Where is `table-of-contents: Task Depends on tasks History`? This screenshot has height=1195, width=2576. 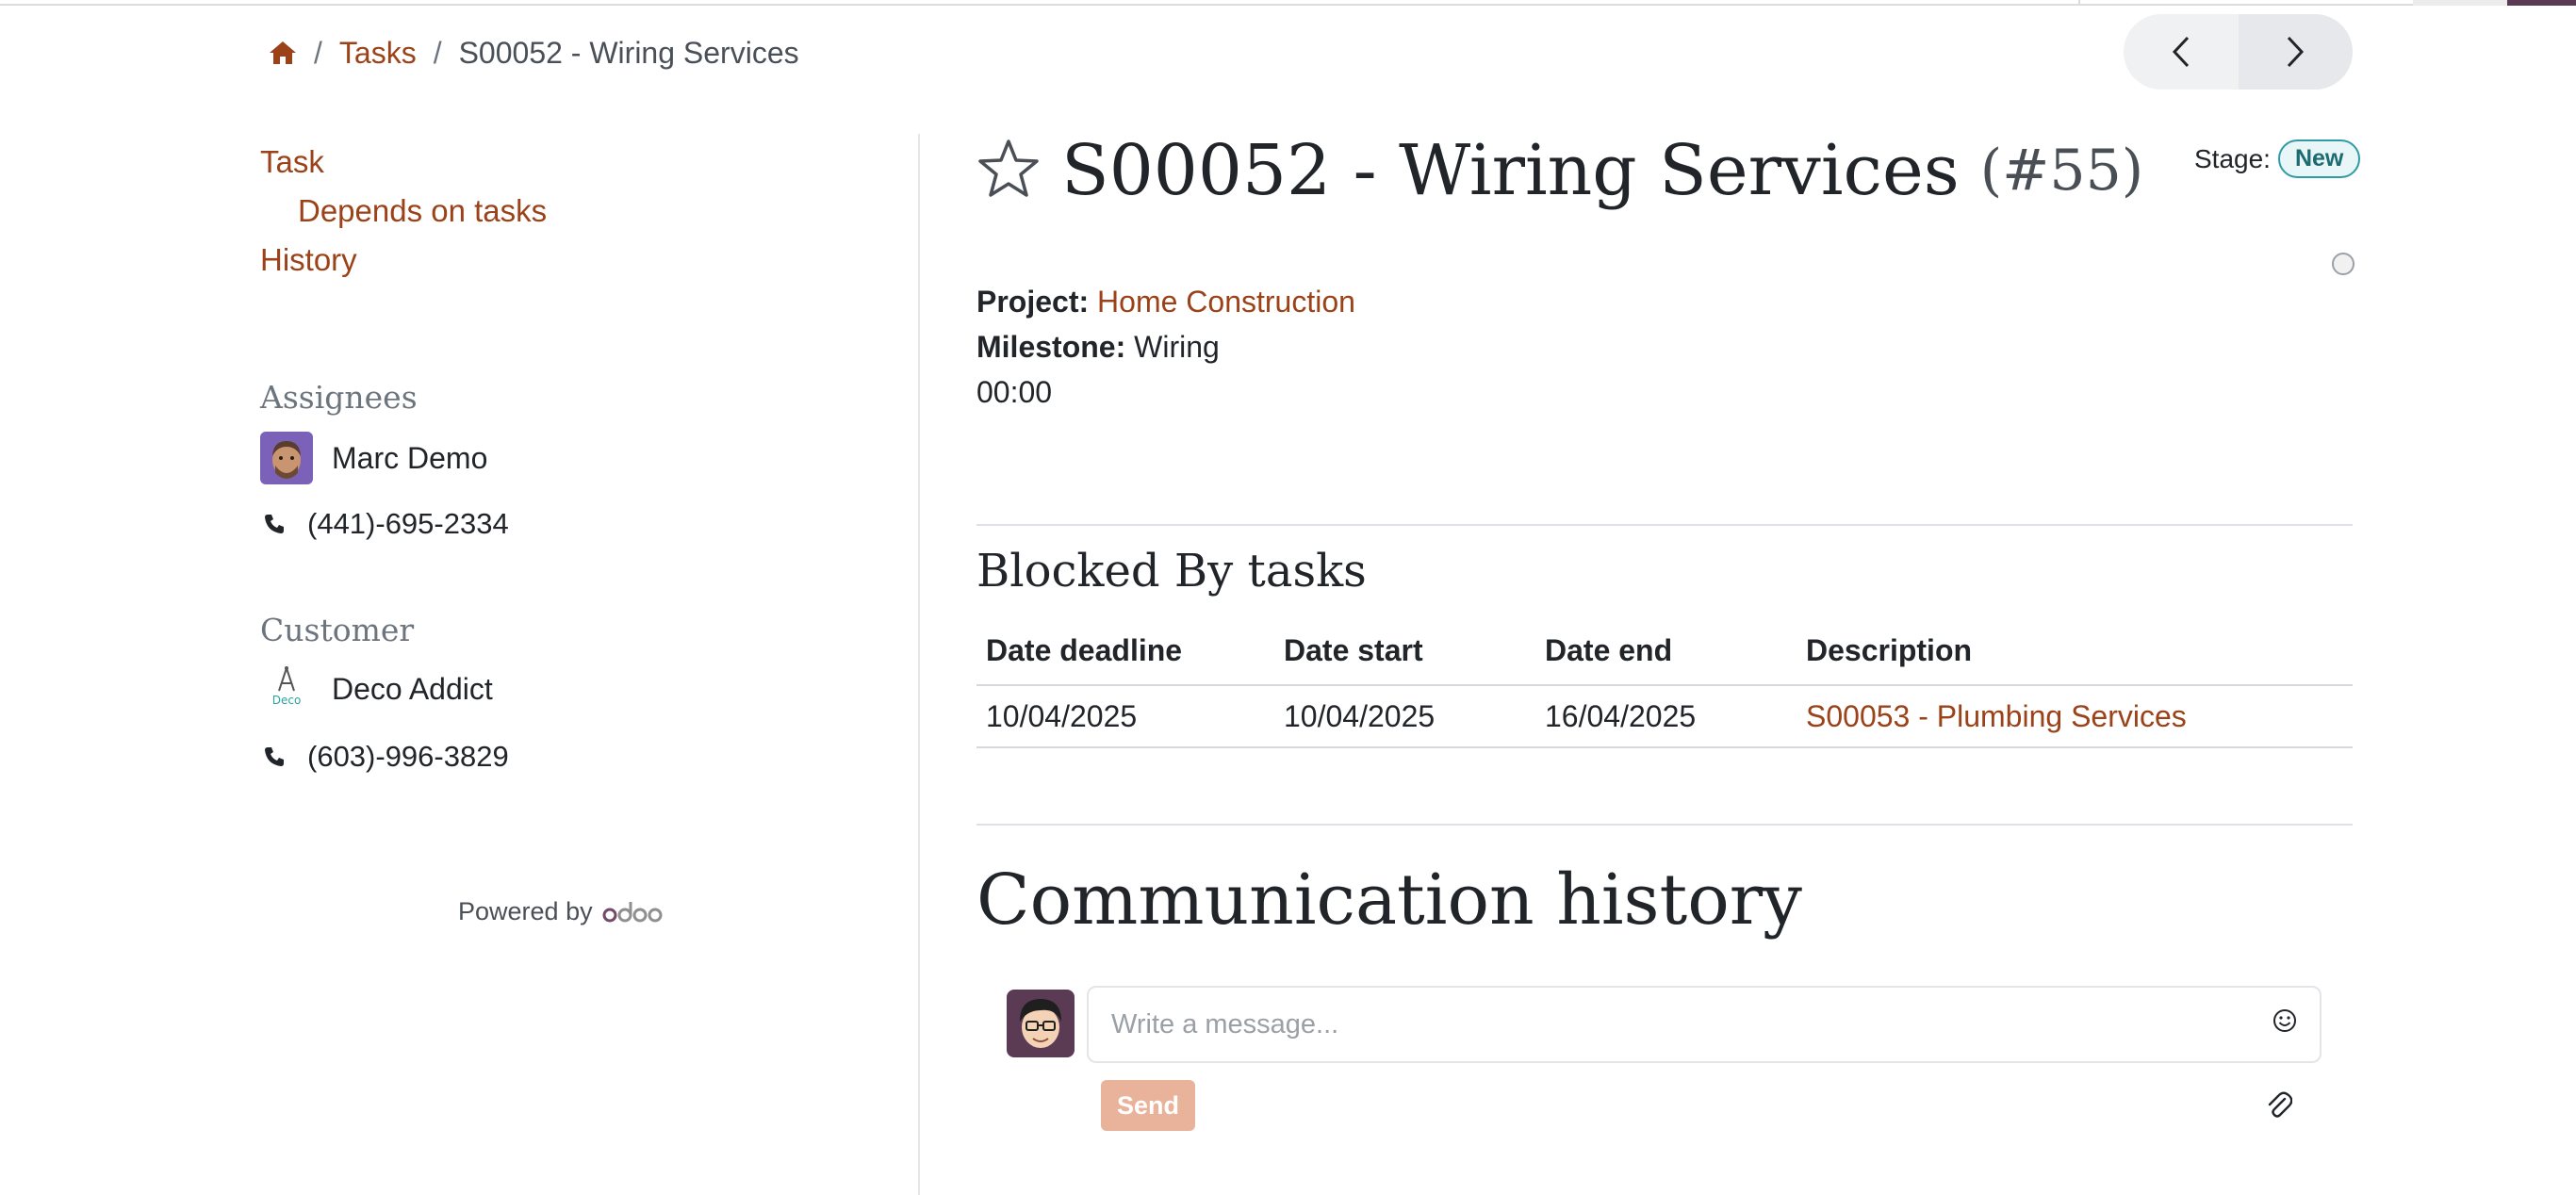 table-of-contents: Task Depends on tasks History is located at coordinates (403, 211).